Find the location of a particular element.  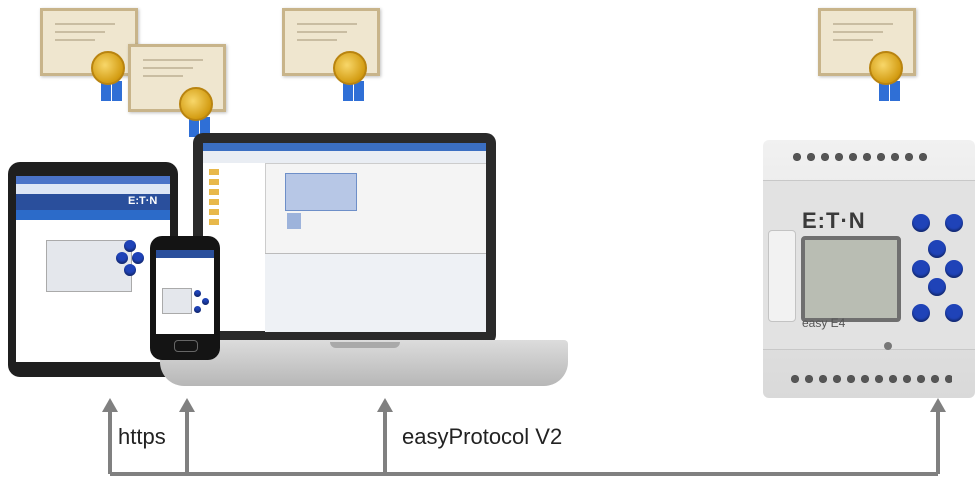

connection-lines is located at coordinates (524, 437).